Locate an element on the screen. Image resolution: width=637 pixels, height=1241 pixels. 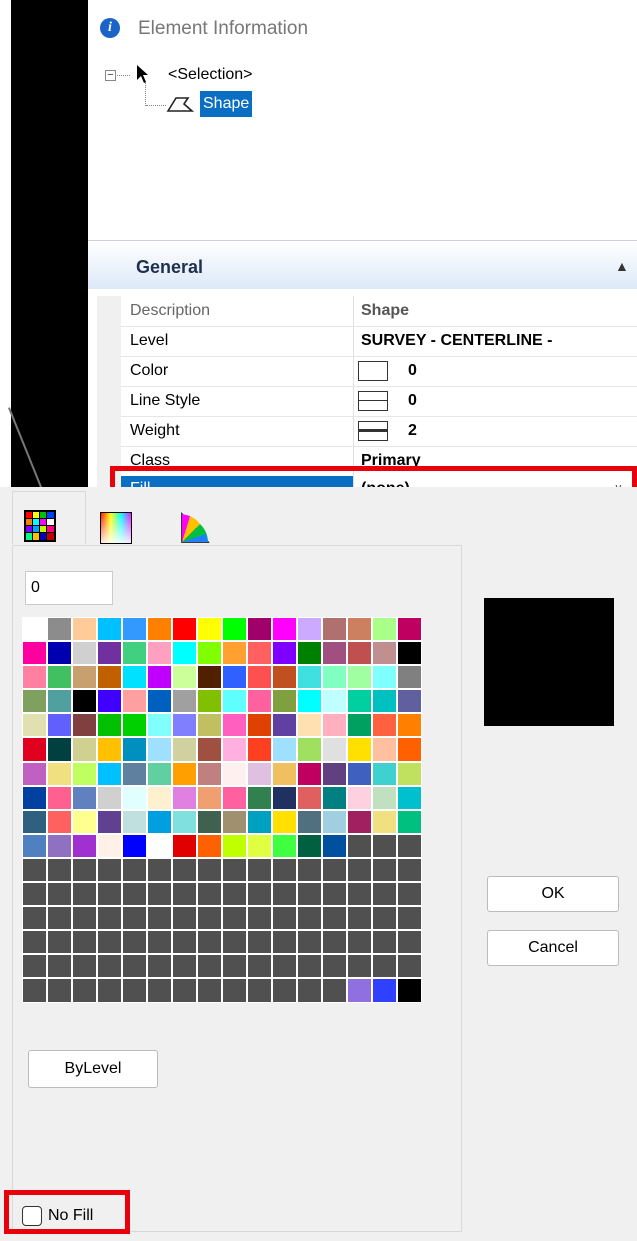
prop-value-color: 0 is located at coordinates (412, 371).